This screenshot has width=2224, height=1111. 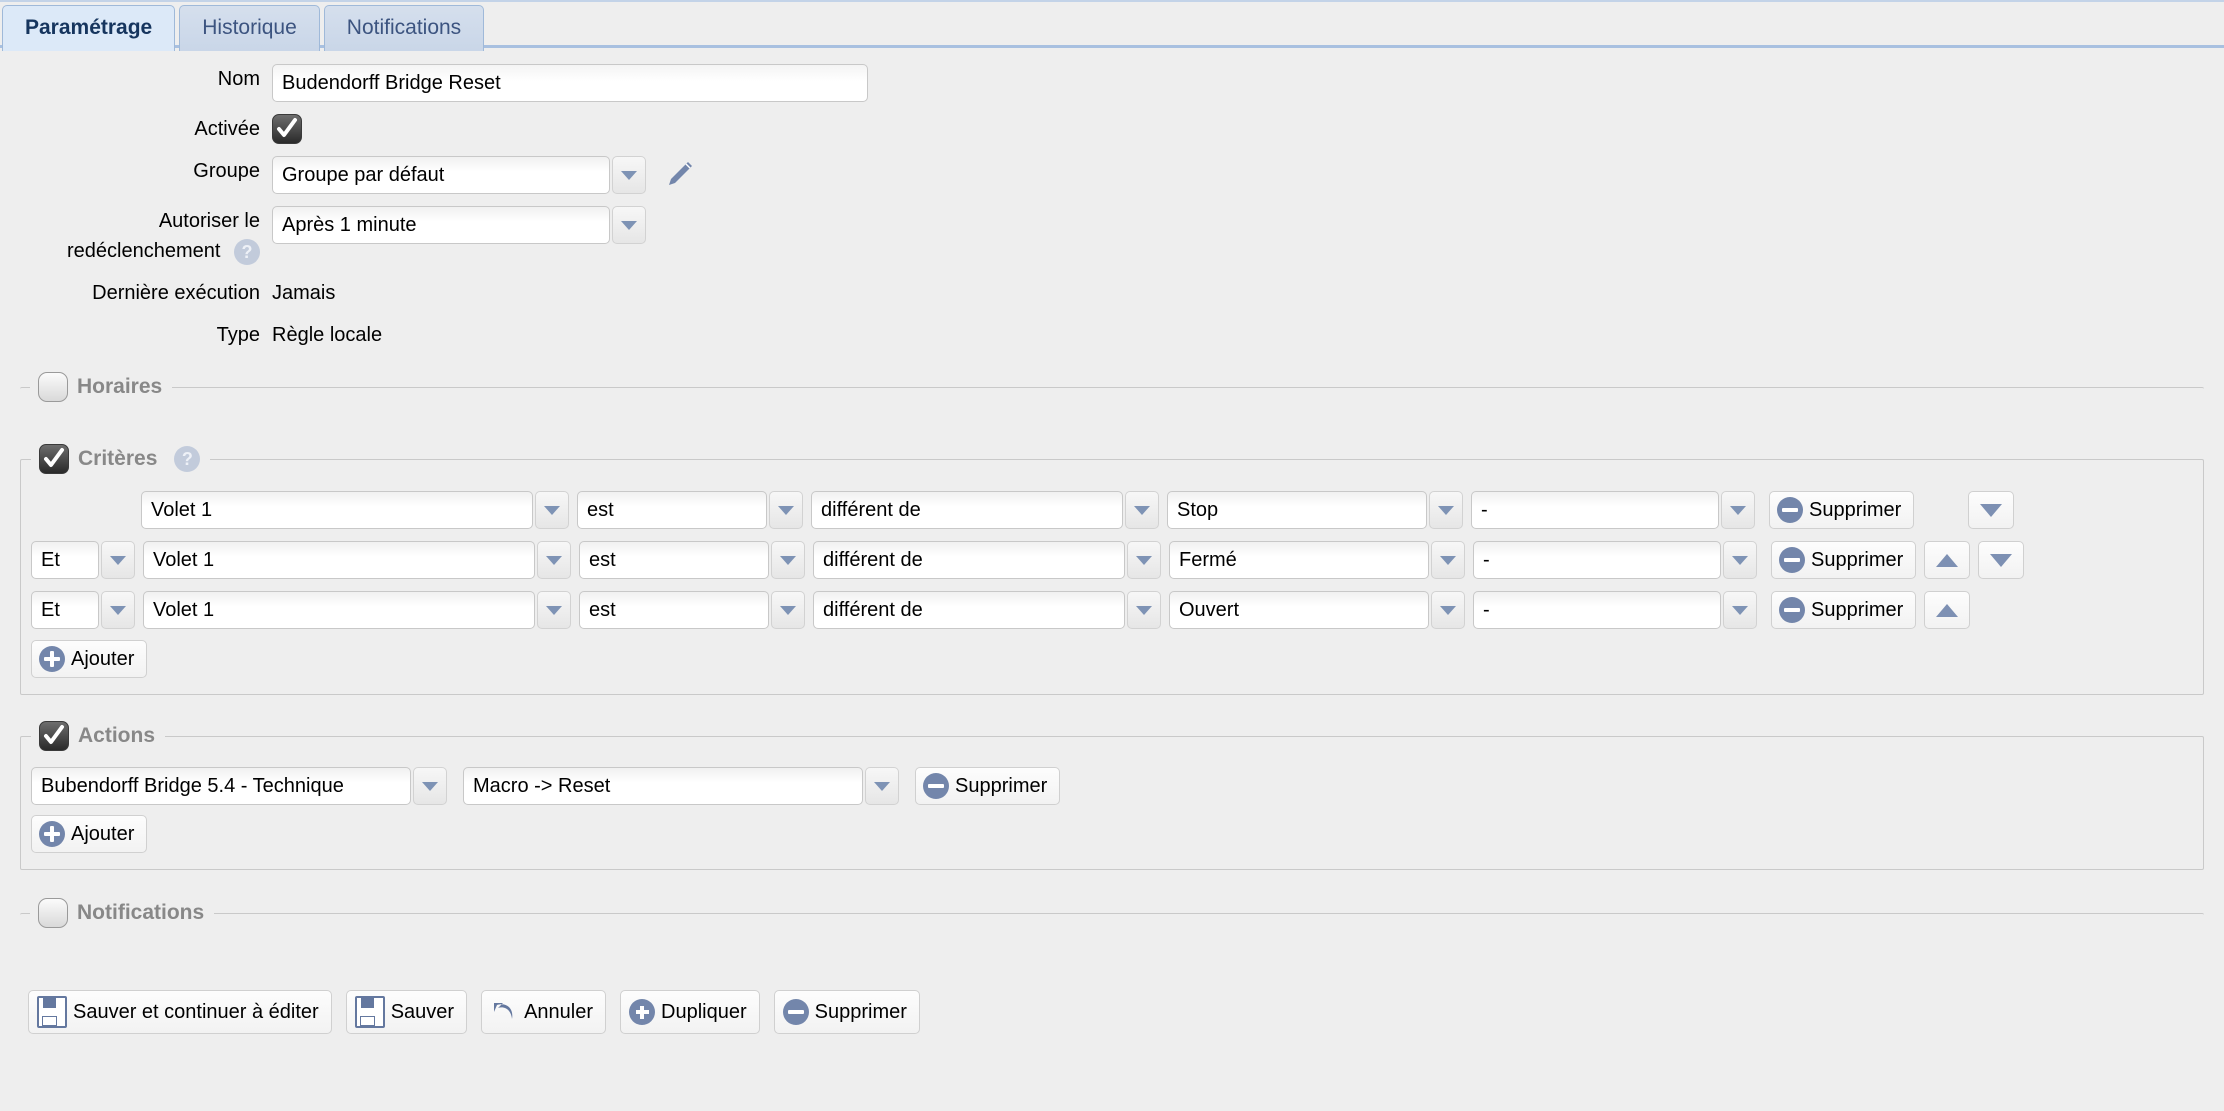 I want to click on action-device-select: Bubendorff Bridge 5.4 - Technique, so click(x=239, y=786).